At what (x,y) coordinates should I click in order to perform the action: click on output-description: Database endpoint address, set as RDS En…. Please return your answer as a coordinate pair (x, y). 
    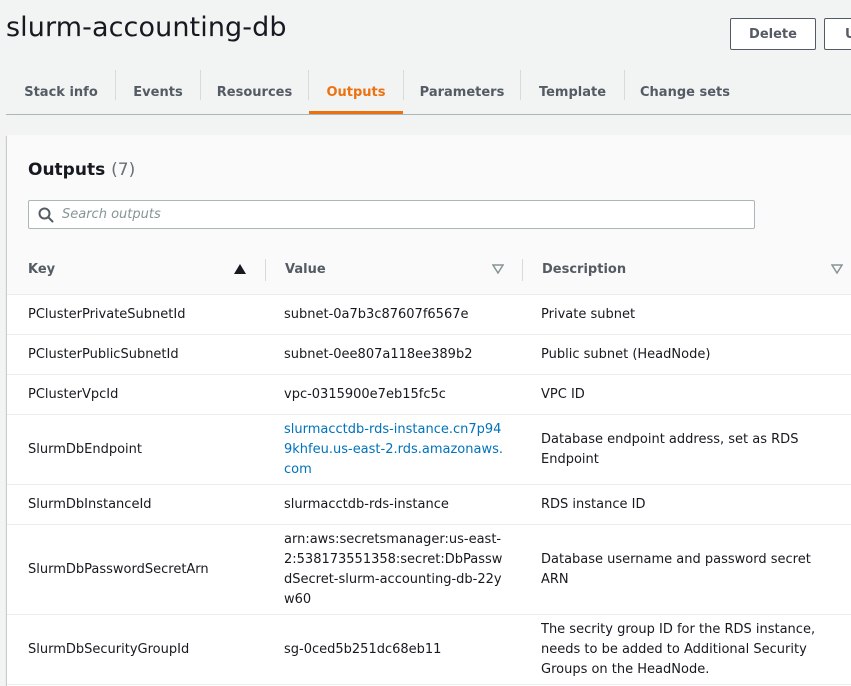
    Looking at the image, I should click on (670, 449).